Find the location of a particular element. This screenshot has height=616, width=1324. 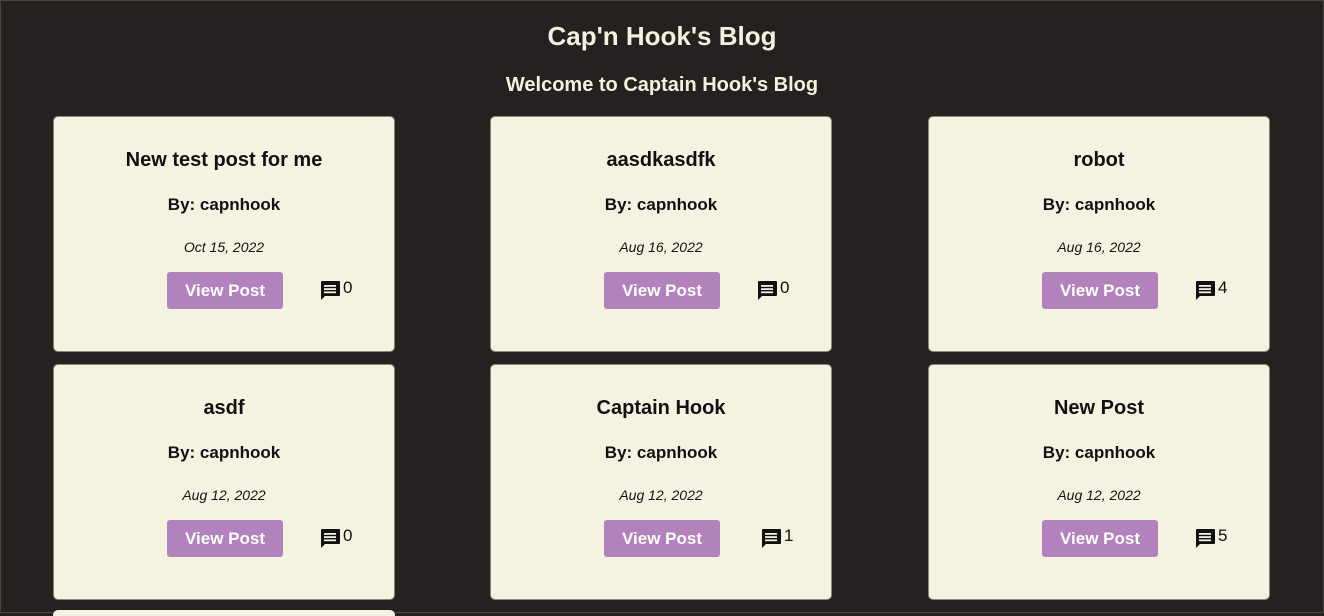

post-title: New test post for me is located at coordinates (224, 160).